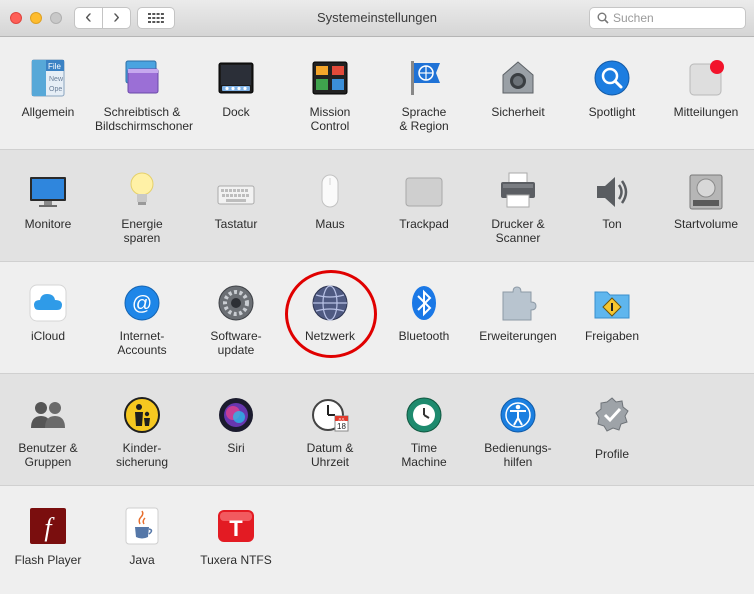 This screenshot has width=754, height=594. Describe the element at coordinates (236, 78) in the screenshot. I see `dock-icon` at that location.